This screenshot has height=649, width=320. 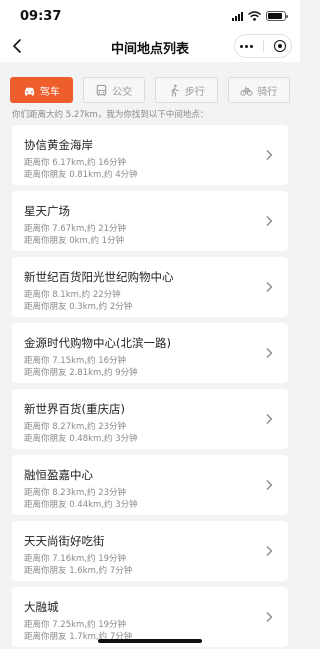 I want to click on tab-bus: 公交, so click(x=113, y=90).